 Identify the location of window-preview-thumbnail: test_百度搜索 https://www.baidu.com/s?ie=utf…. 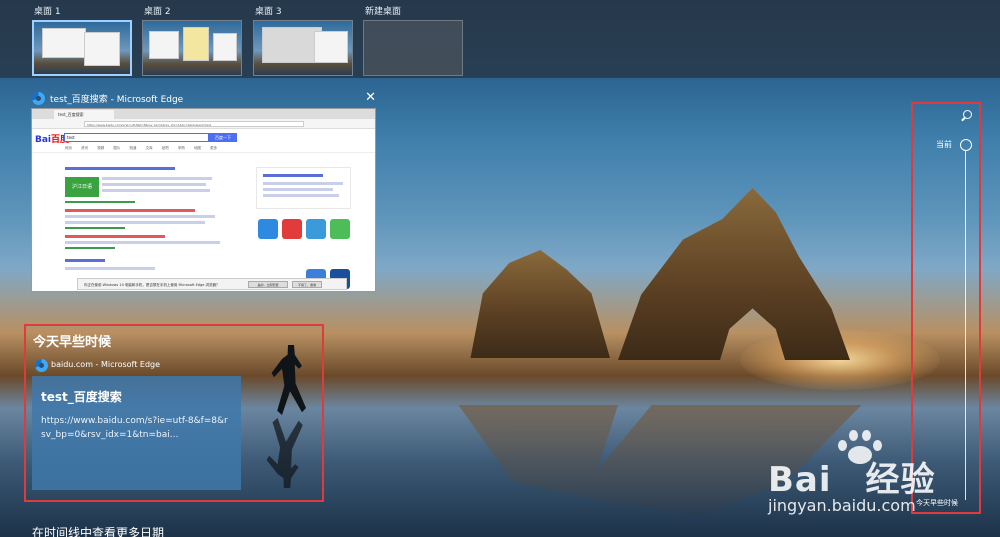
(203, 200).